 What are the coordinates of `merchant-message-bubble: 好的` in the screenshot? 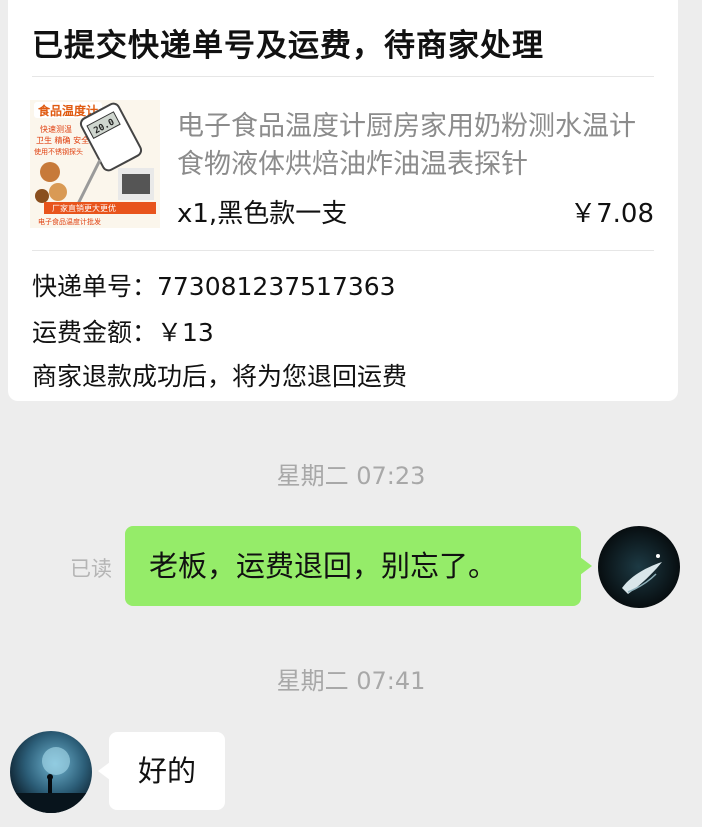 It's located at (161, 771).